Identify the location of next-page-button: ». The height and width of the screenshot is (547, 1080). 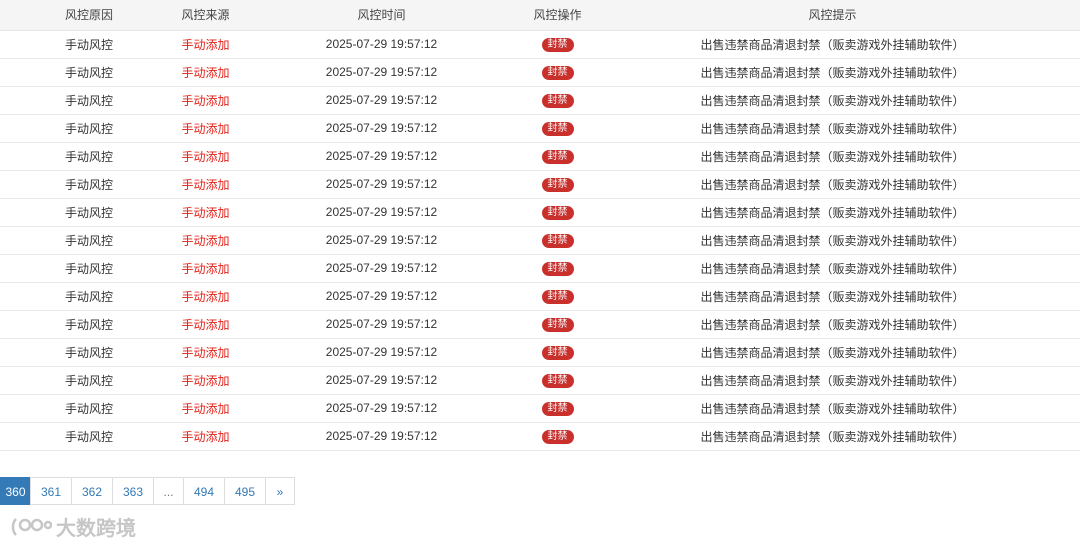
(280, 491).